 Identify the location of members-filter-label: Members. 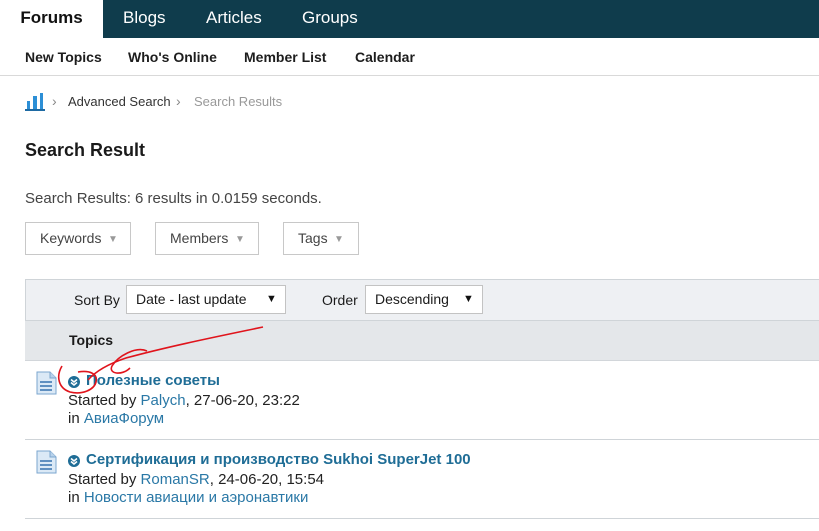
(199, 238).